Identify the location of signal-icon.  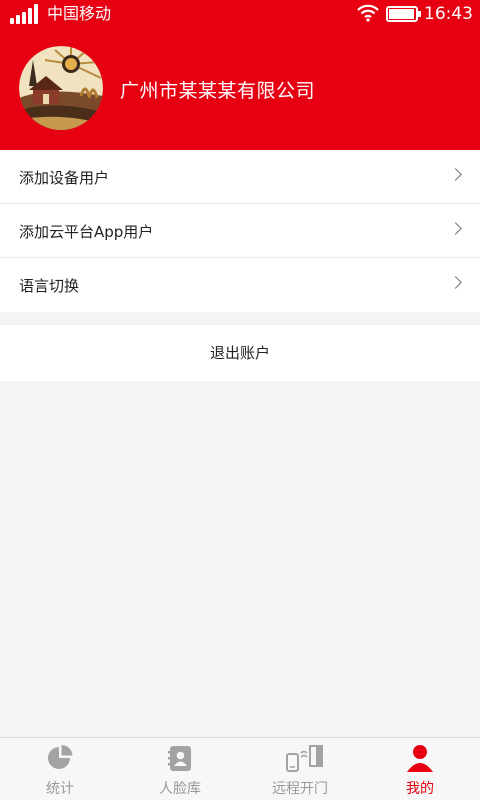
(25, 14).